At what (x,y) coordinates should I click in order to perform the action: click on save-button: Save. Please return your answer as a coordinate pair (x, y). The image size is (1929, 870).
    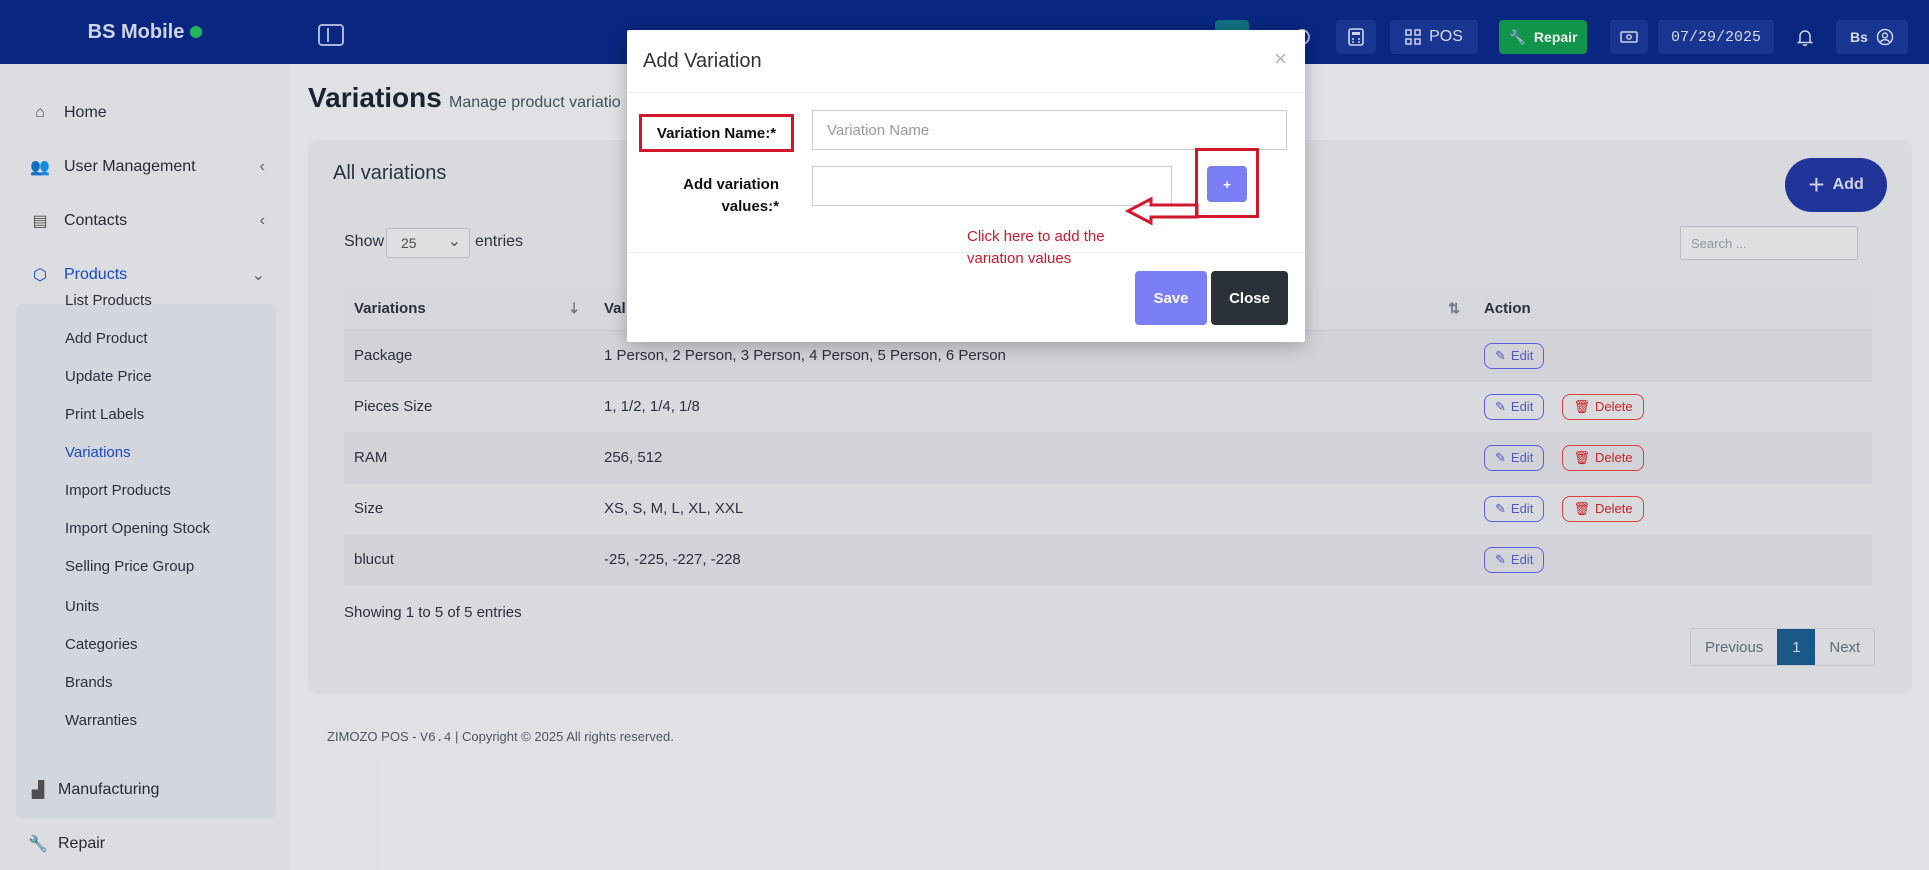
    Looking at the image, I should click on (1171, 298).